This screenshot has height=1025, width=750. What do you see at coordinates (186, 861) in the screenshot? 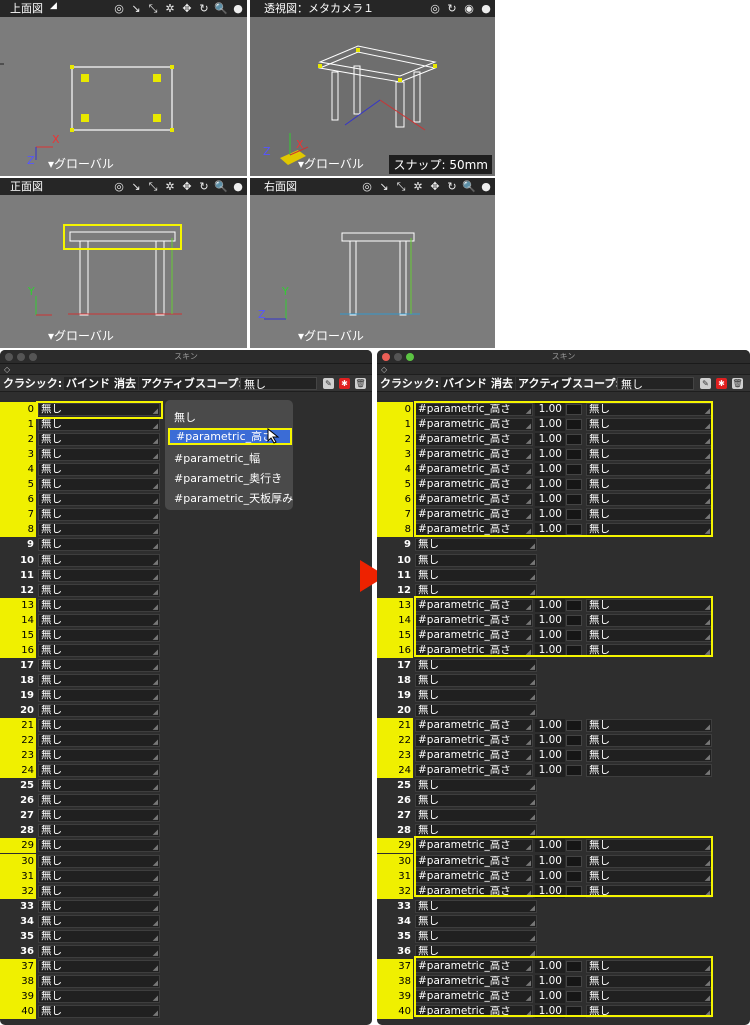
I see `bone-row: 30 無し ◢` at bounding box center [186, 861].